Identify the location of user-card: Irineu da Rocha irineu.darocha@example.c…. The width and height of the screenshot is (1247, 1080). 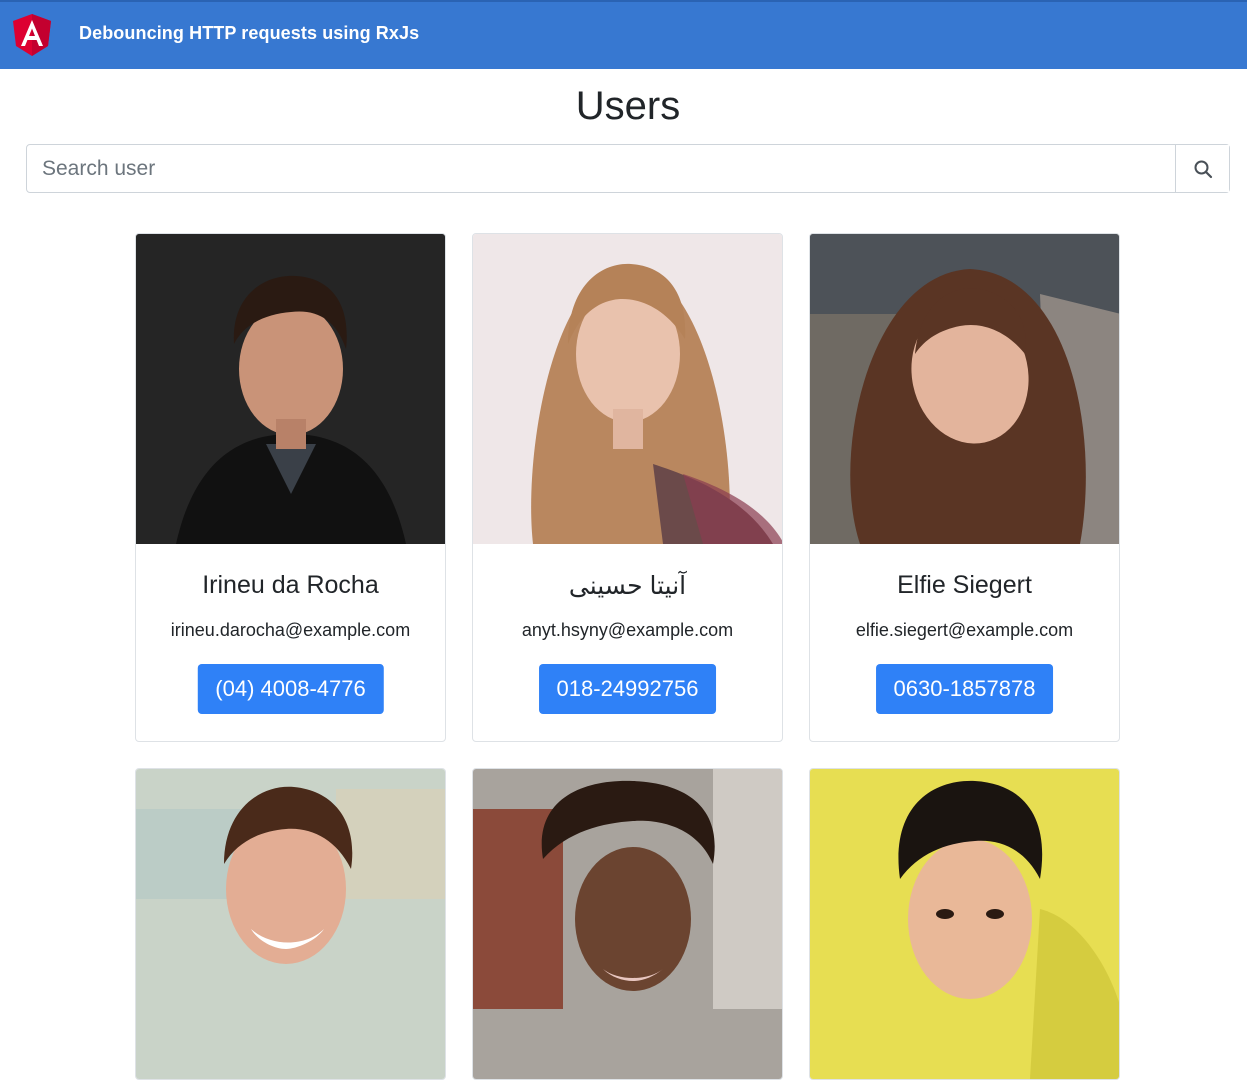
(290, 487).